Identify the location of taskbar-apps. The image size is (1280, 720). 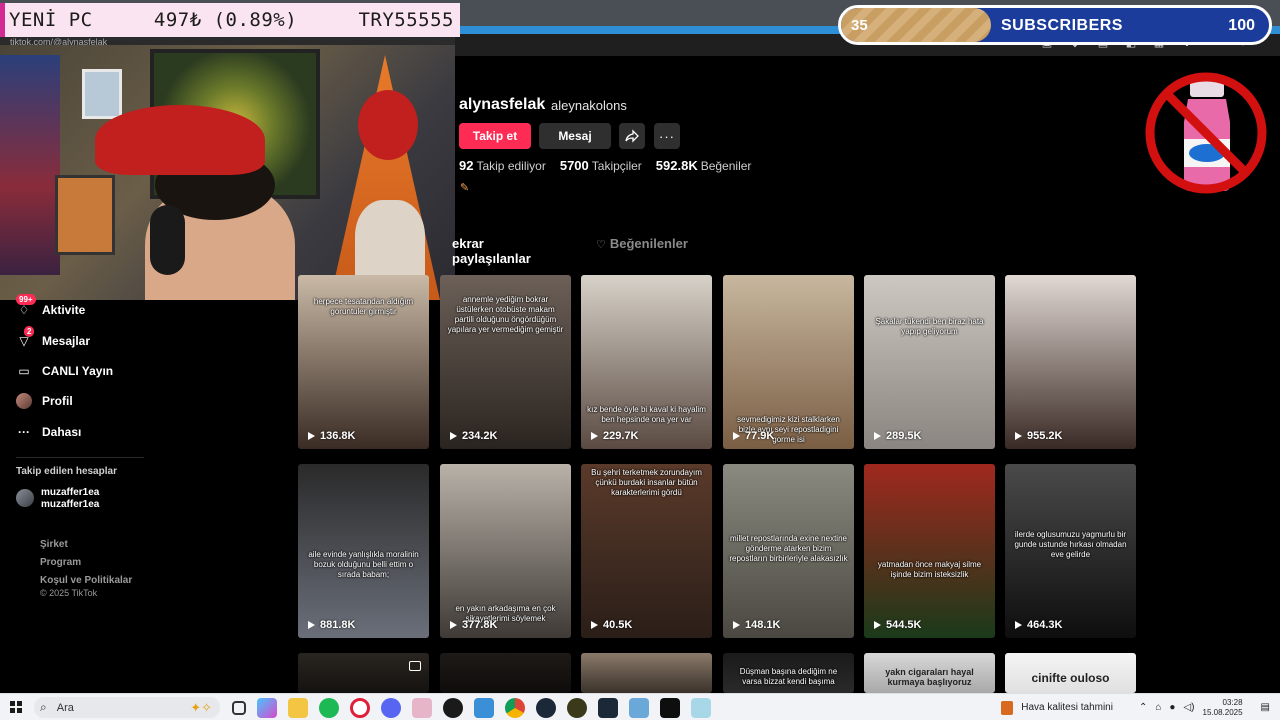
(471, 708).